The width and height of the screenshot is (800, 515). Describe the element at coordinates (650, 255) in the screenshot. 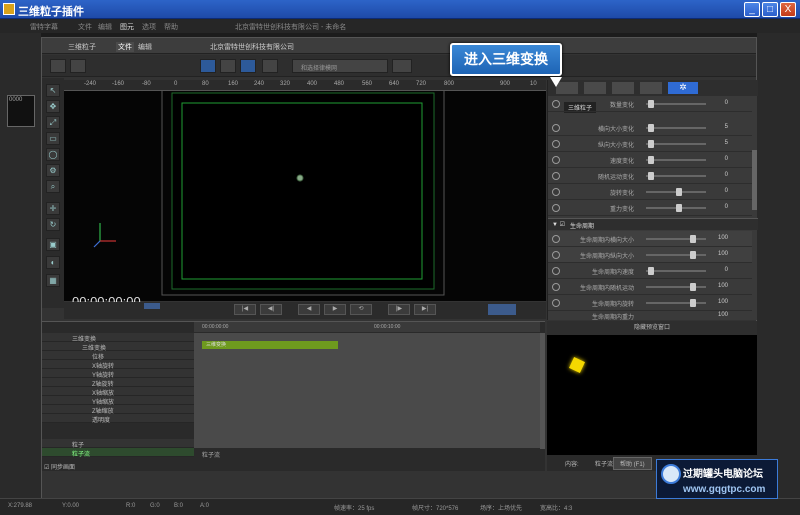

I see `prop-row: 生命周期内纵向大小 100` at that location.